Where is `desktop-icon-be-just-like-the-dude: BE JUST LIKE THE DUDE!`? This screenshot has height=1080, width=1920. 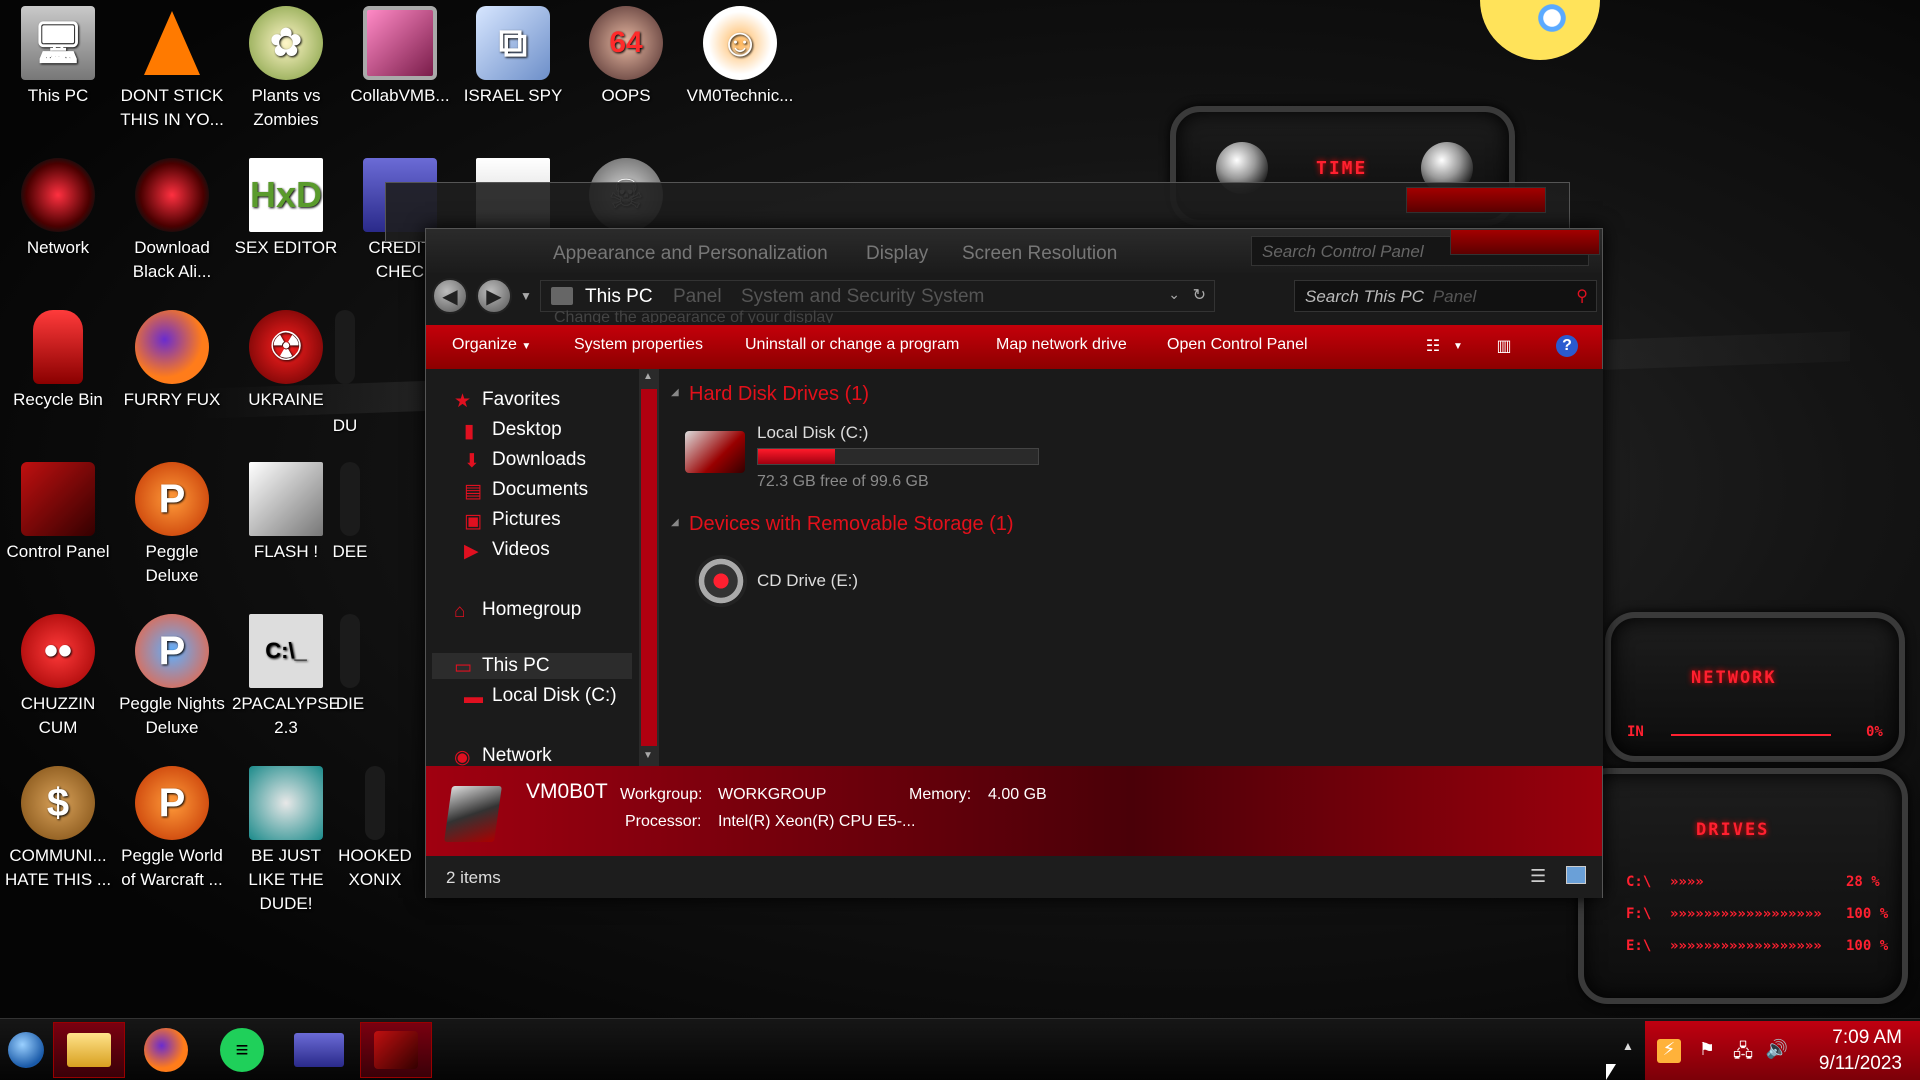 desktop-icon-be-just-like-the-dude: BE JUST LIKE THE DUDE! is located at coordinates (286, 841).